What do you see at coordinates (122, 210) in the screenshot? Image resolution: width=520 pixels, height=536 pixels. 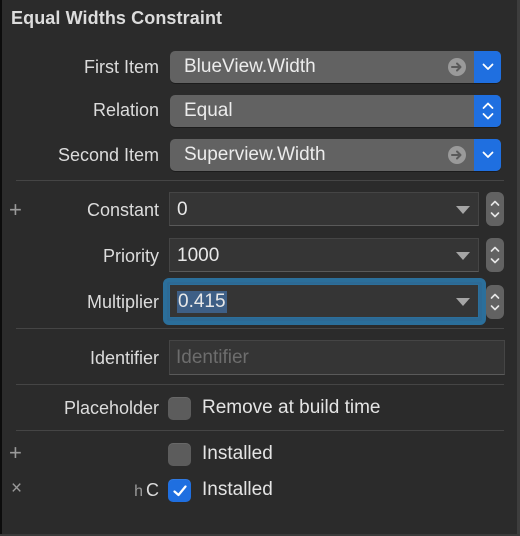 I see `constant-label: Constant` at bounding box center [122, 210].